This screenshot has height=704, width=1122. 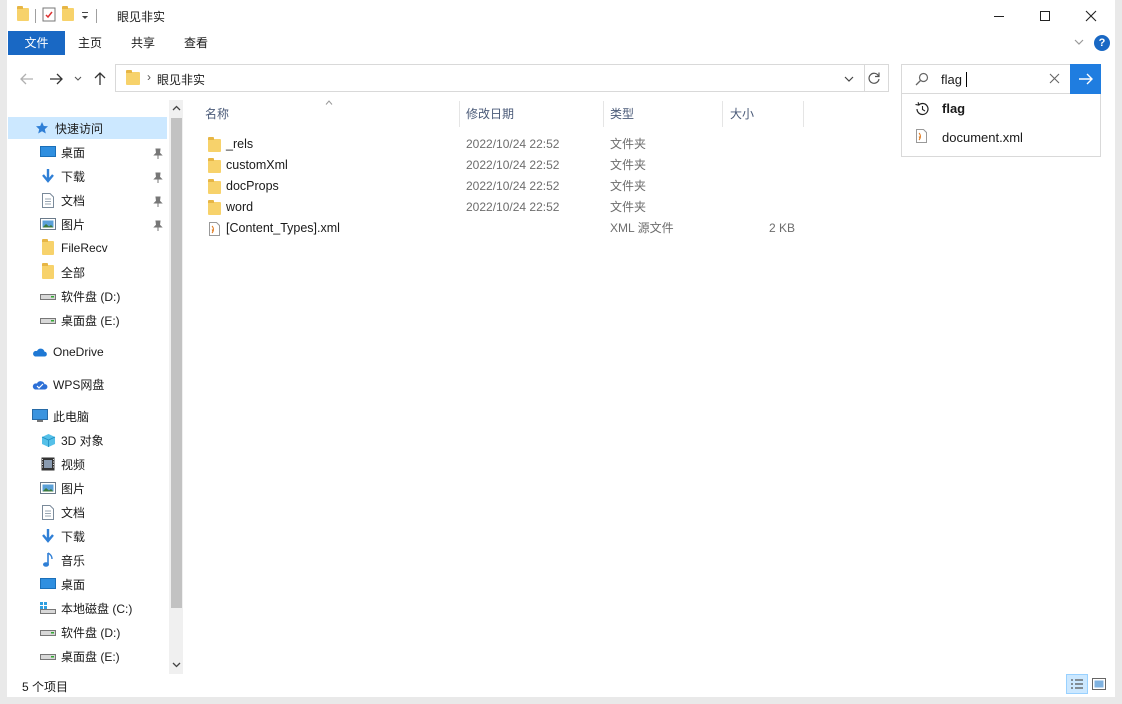 I want to click on nav-onedrive: OneDrive, so click(x=67, y=352).